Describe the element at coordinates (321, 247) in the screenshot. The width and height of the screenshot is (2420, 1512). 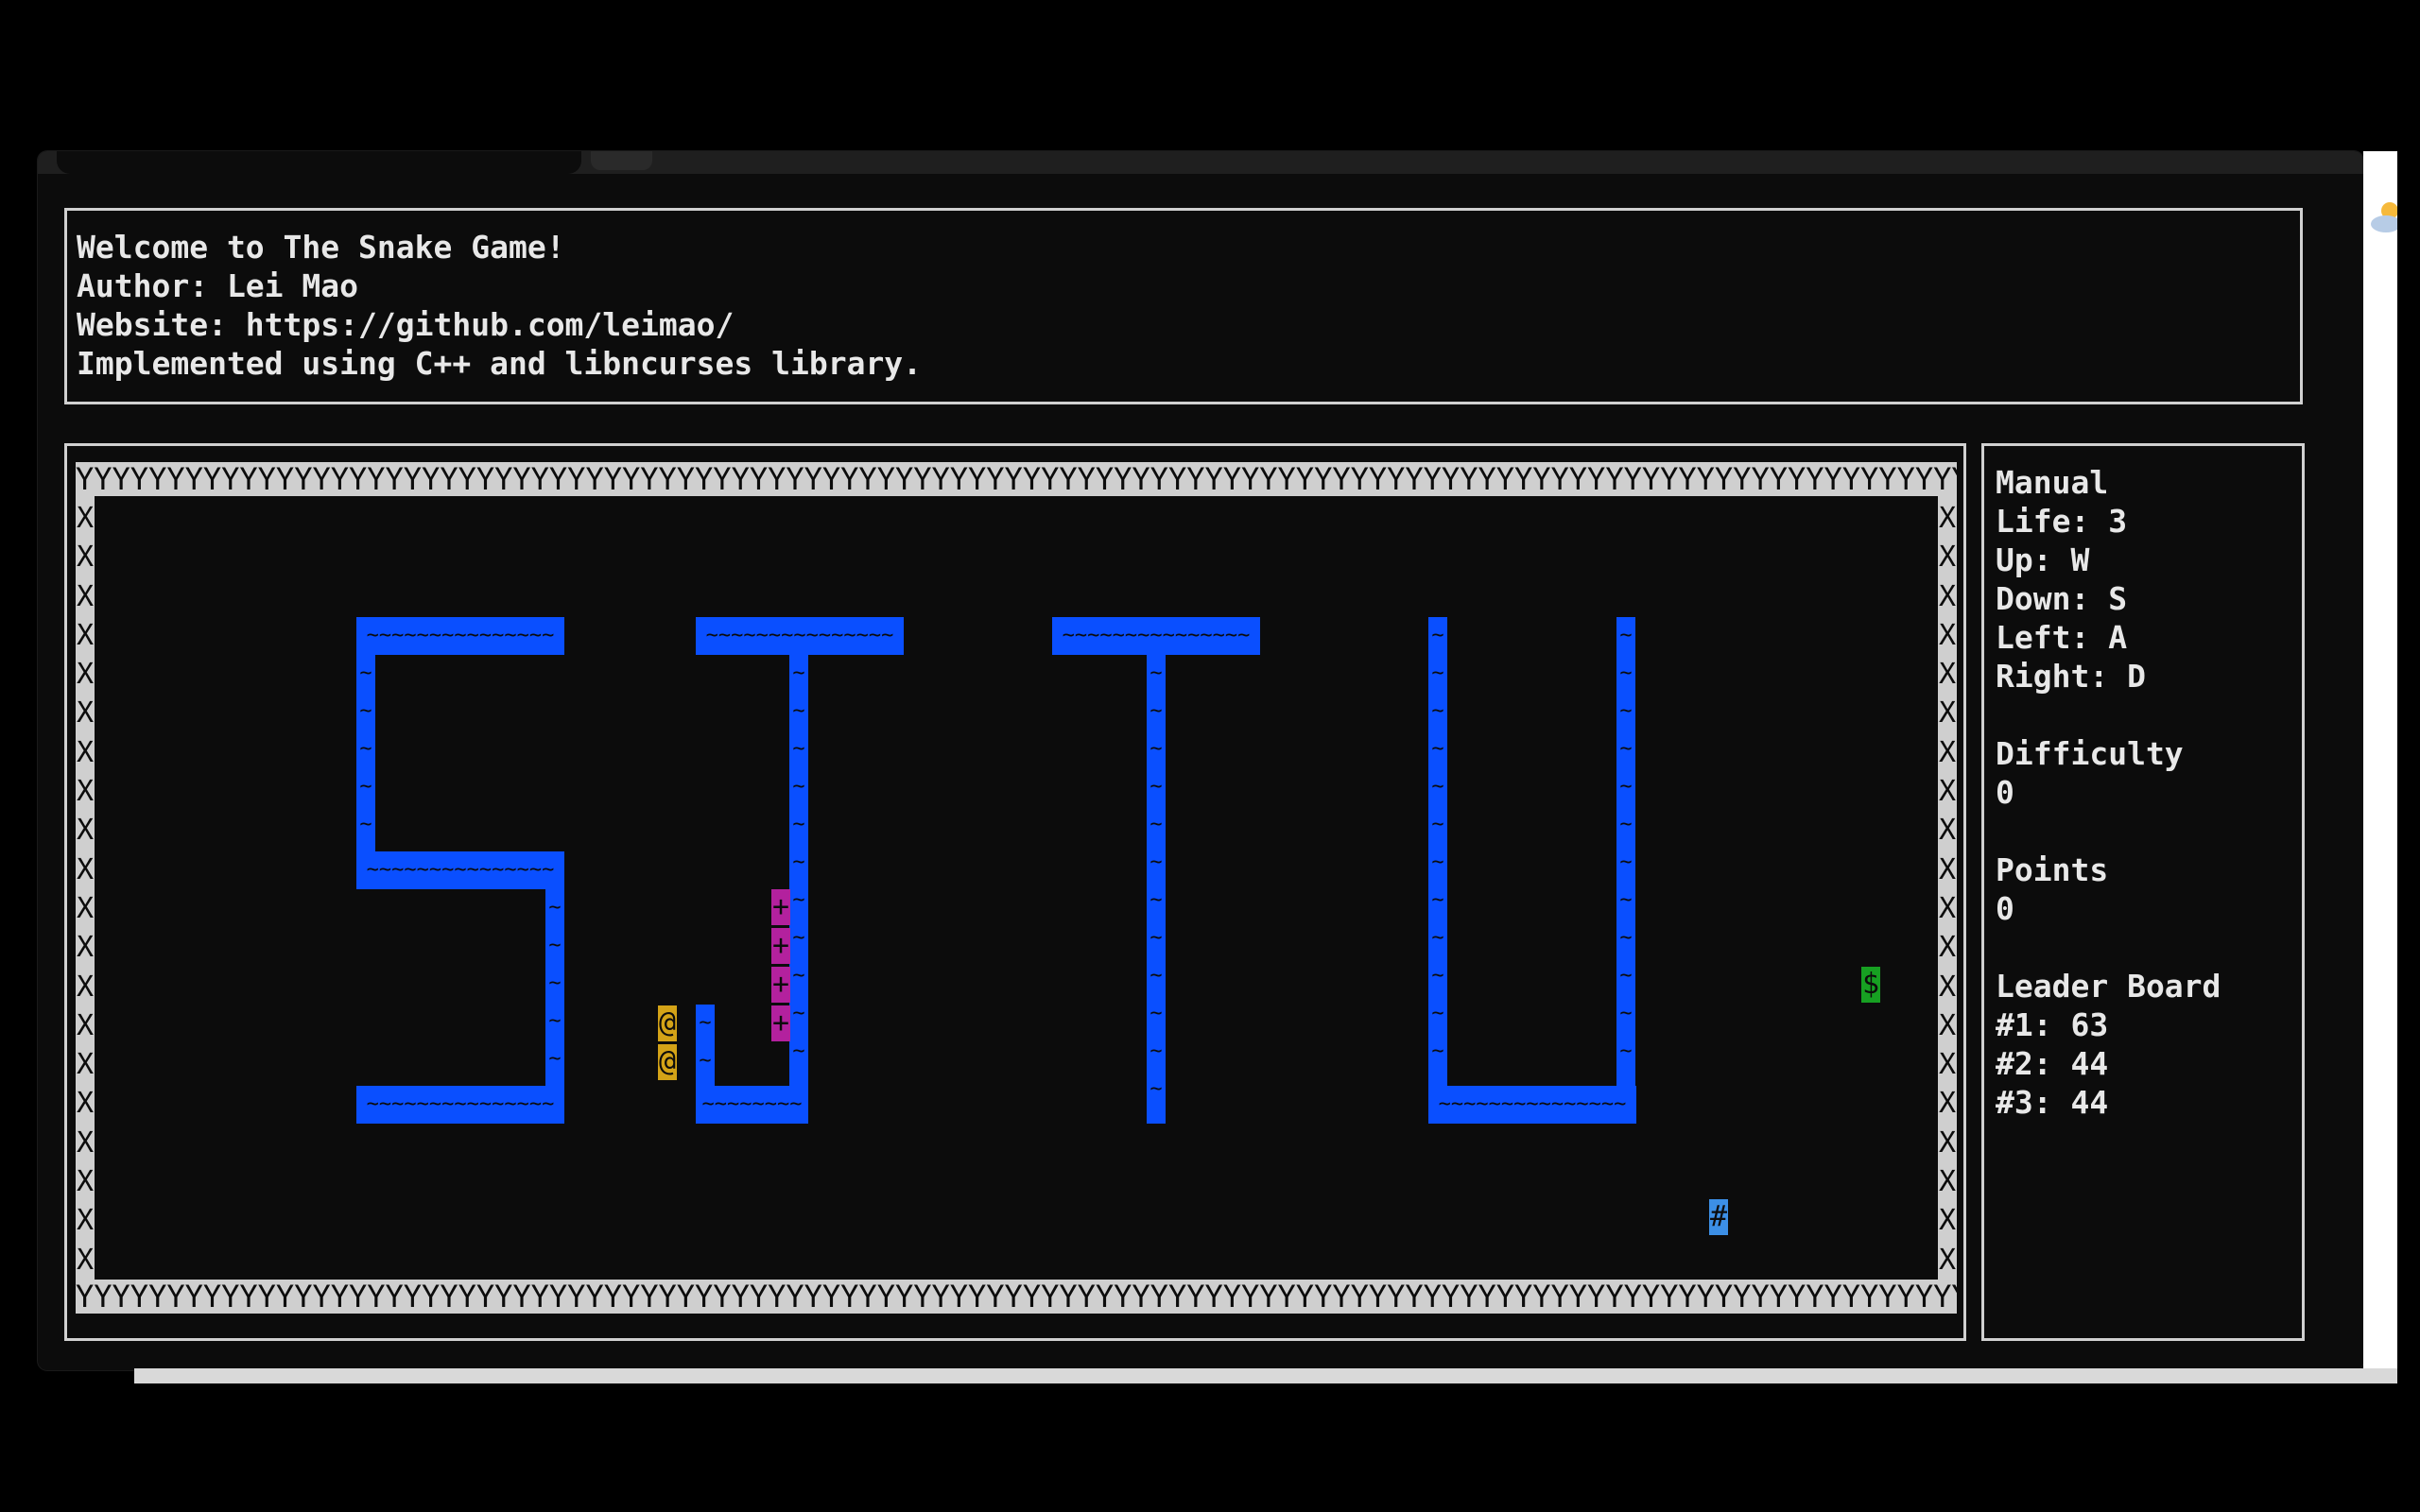
I see `welcome-text: Welcome to The Snake Game!` at that location.